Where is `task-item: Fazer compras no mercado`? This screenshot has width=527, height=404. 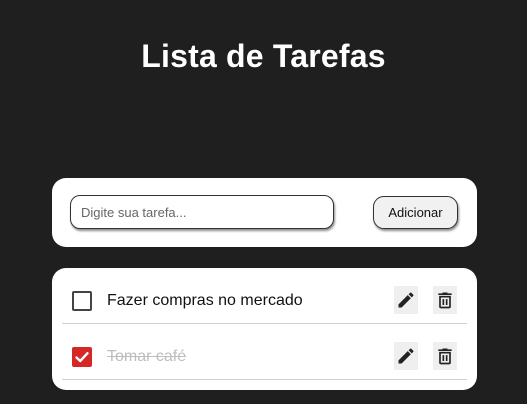
task-item: Fazer compras no mercado is located at coordinates (264, 296).